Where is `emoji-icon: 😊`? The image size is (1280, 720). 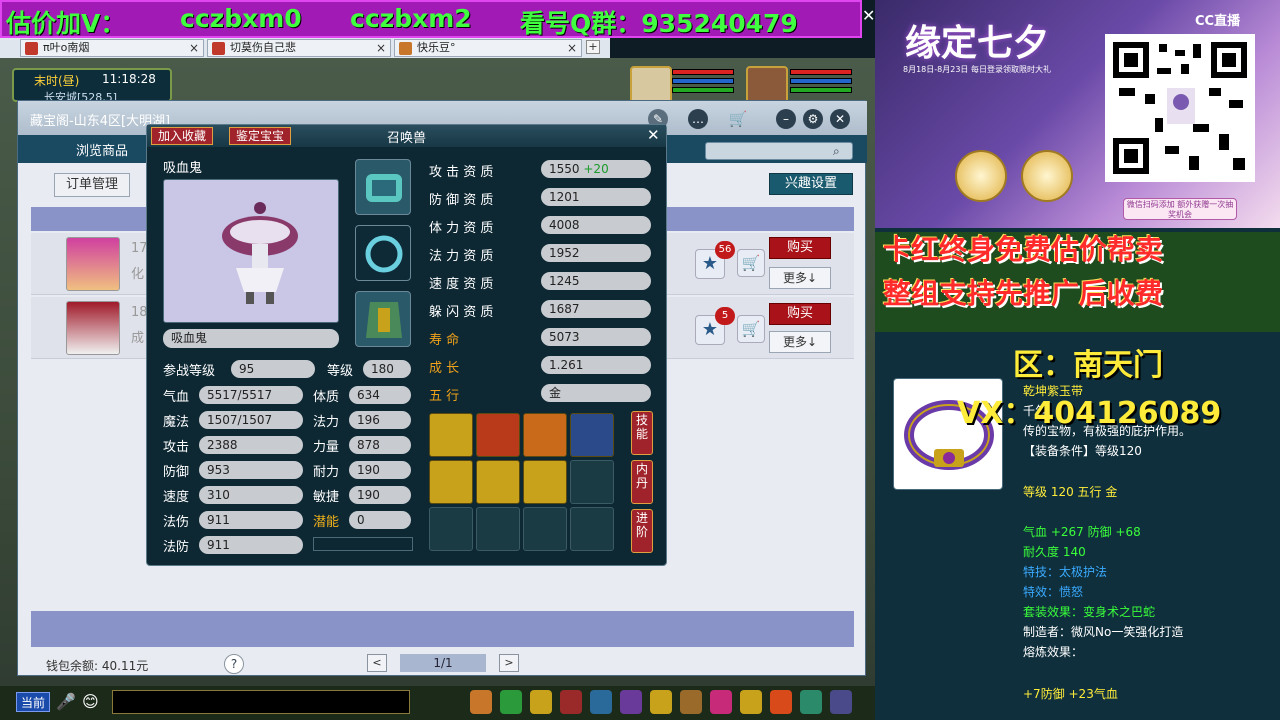 emoji-icon: 😊 is located at coordinates (90, 701).